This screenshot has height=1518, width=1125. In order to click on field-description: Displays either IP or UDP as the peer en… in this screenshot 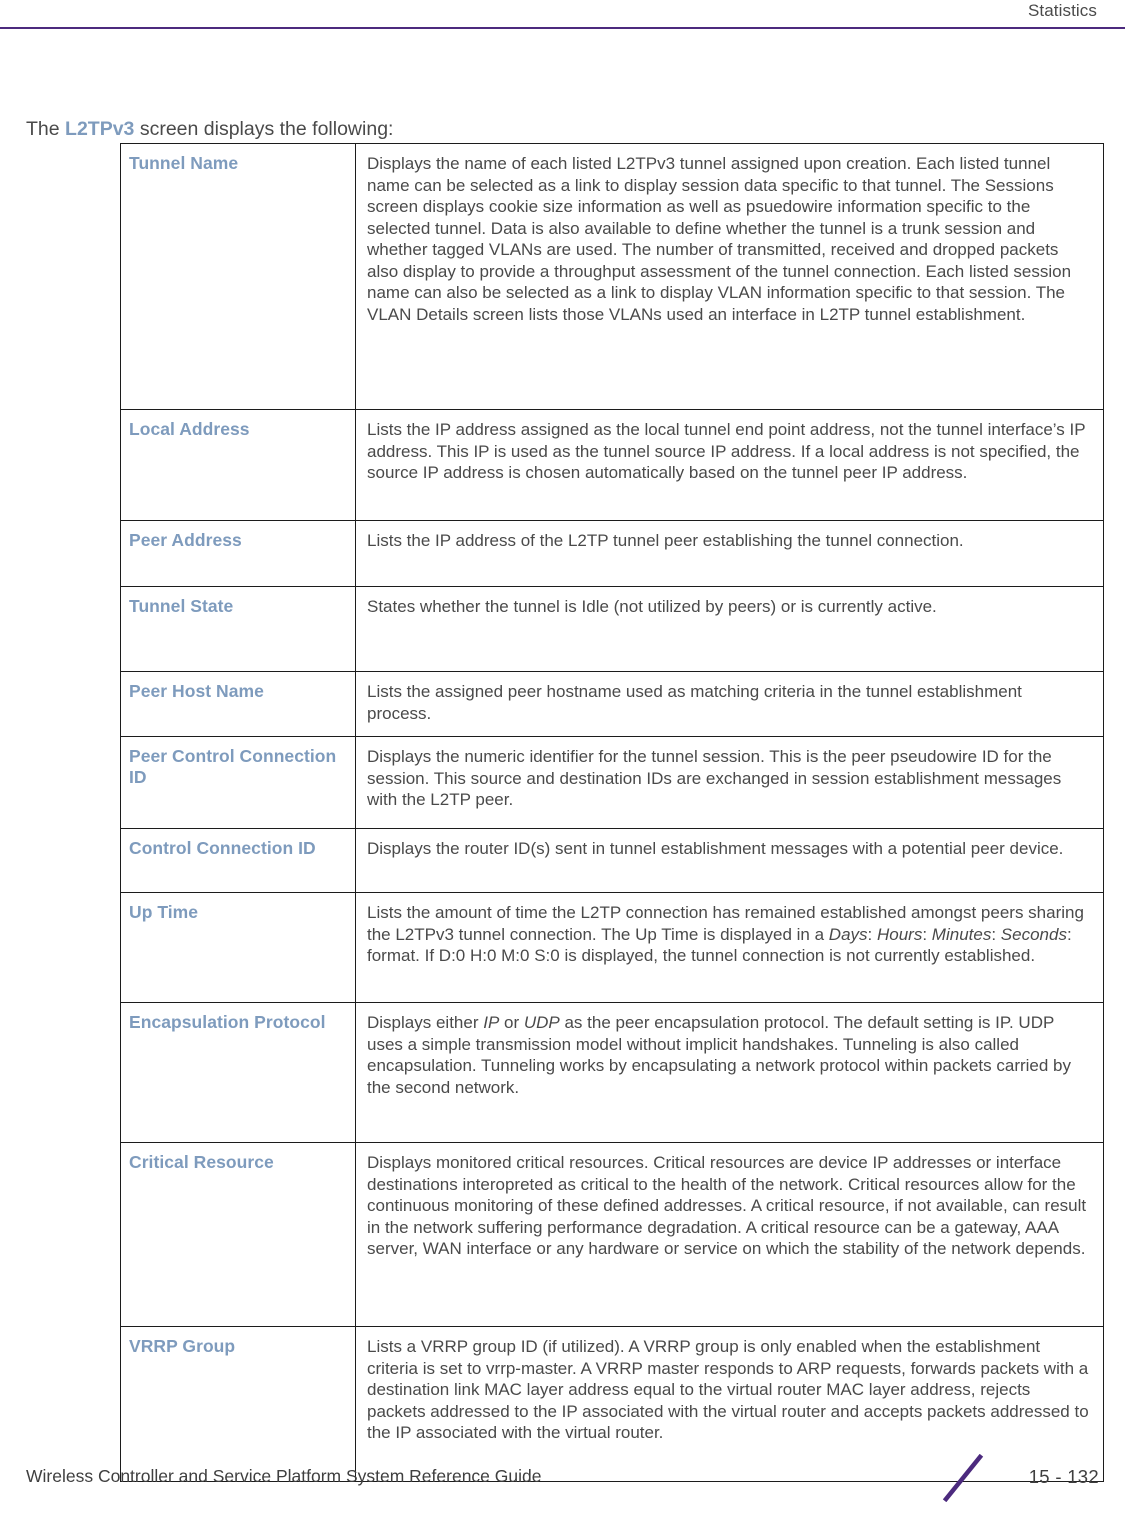, I will do `click(719, 1055)`.